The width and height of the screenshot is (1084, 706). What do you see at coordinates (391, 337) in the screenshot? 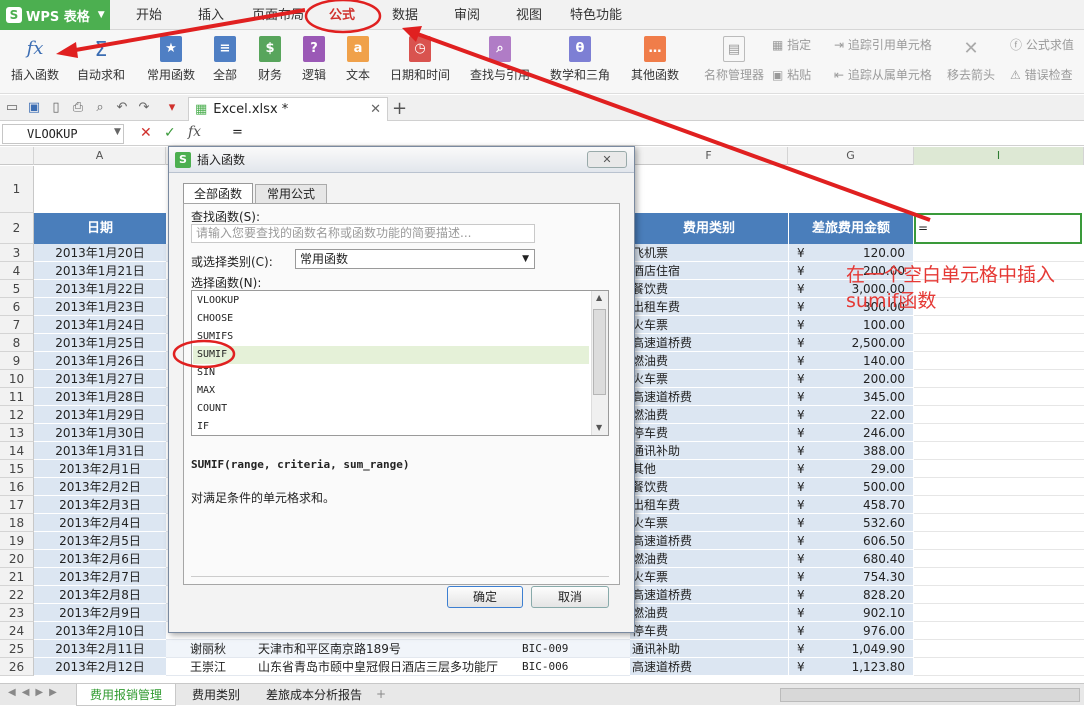
I see `function-list-item: SUMIFS` at bounding box center [391, 337].